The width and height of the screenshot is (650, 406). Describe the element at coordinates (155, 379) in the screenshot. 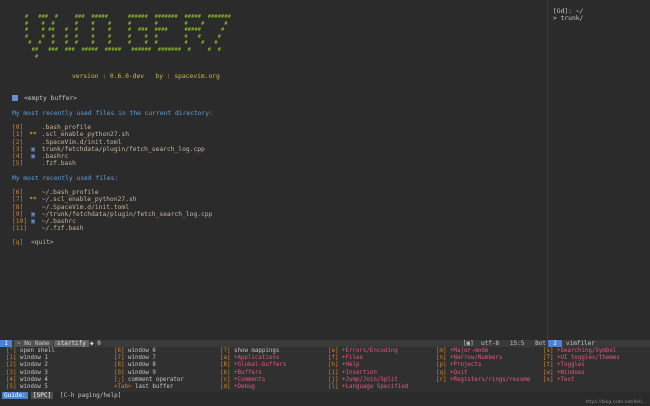

I see `guide-description: comment operator` at that location.